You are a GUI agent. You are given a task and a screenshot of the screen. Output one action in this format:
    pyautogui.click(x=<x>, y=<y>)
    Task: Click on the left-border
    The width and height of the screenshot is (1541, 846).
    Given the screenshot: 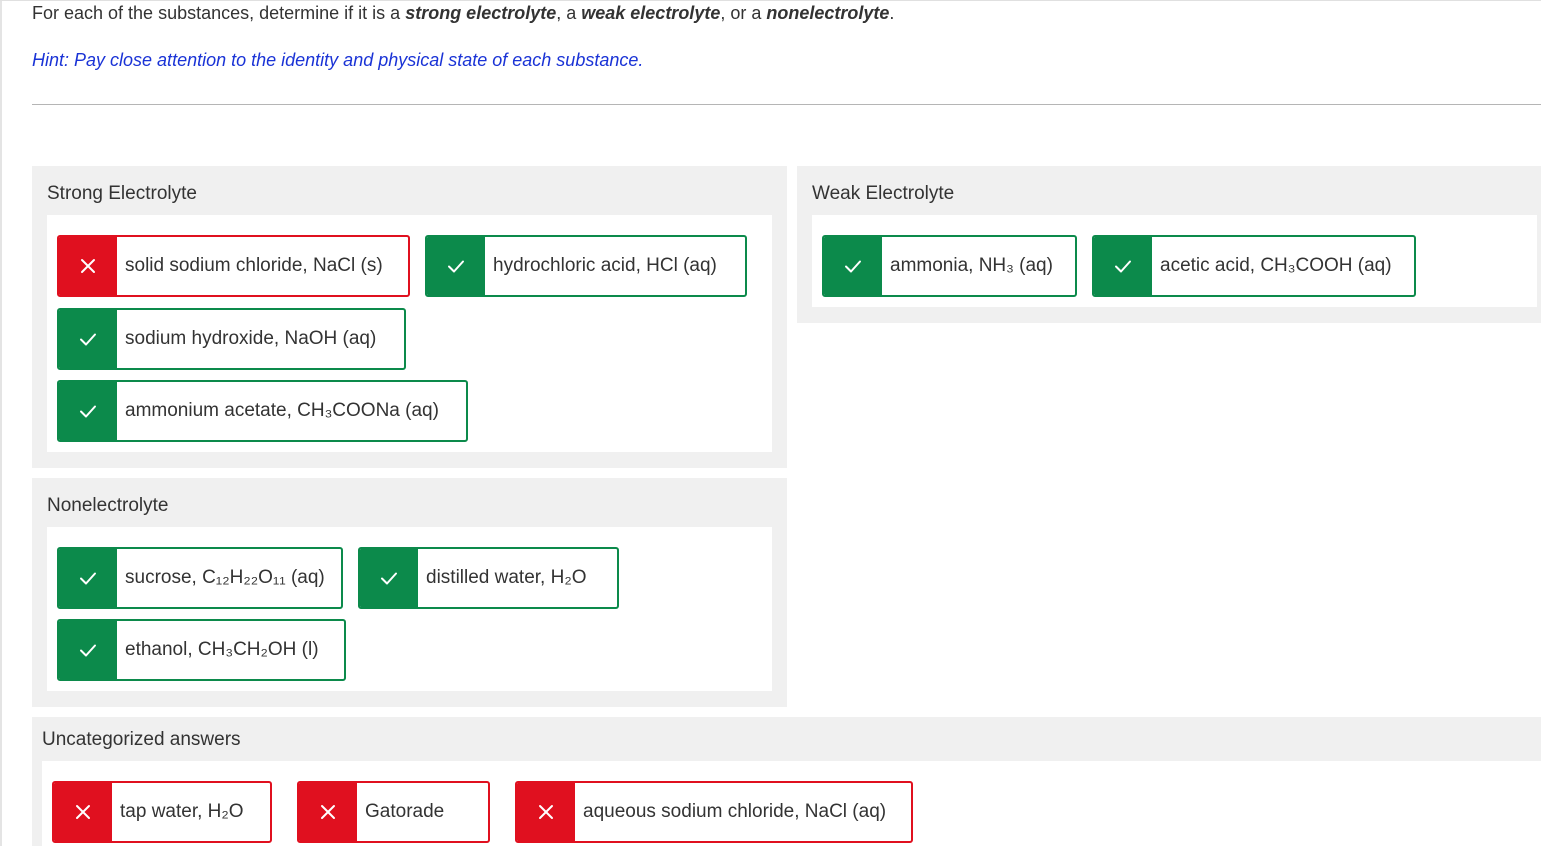 What is the action you would take?
    pyautogui.click(x=1, y=423)
    